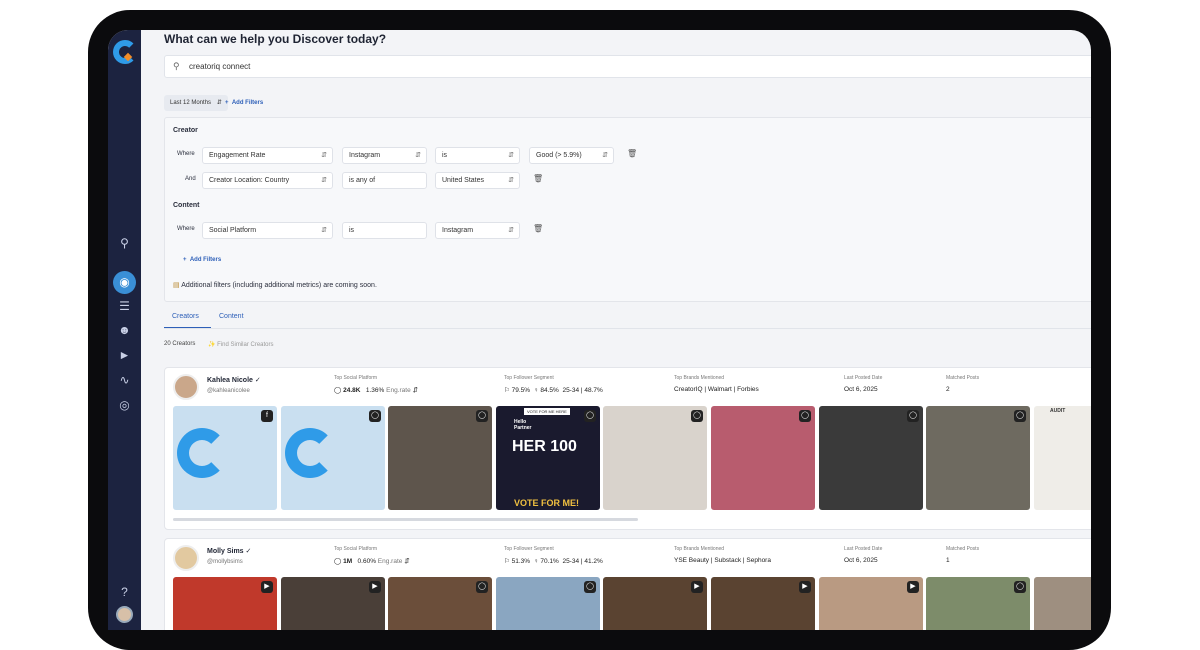  Describe the element at coordinates (348, 561) in the screenshot. I see `followers: 1M` at that location.